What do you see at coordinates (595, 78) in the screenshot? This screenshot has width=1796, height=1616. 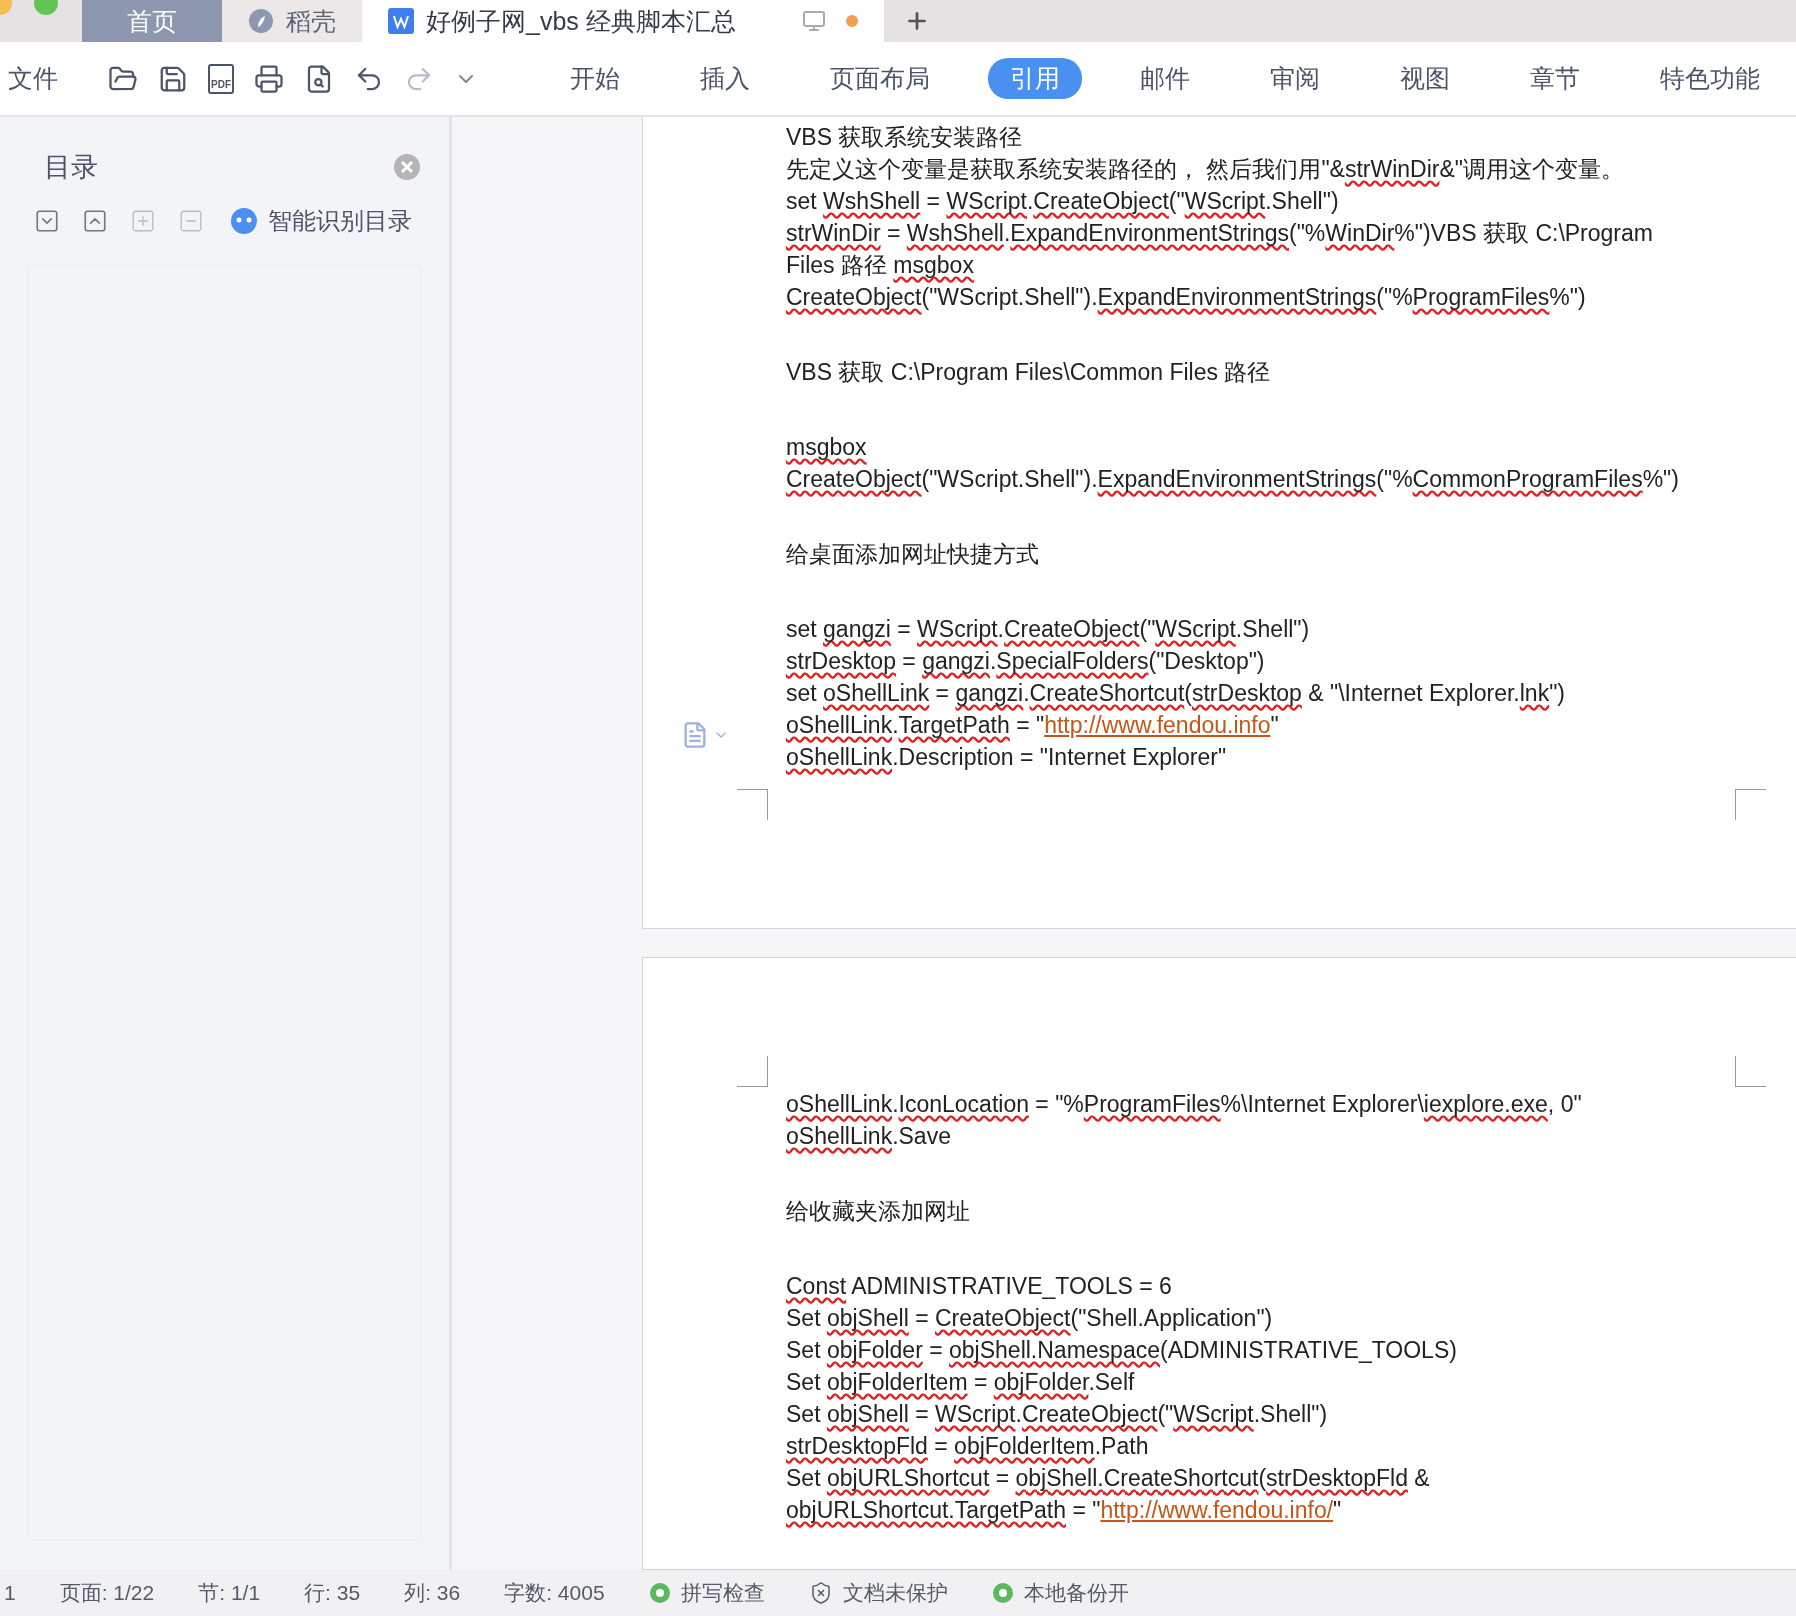 I see `ribbon-tab: 开始` at bounding box center [595, 78].